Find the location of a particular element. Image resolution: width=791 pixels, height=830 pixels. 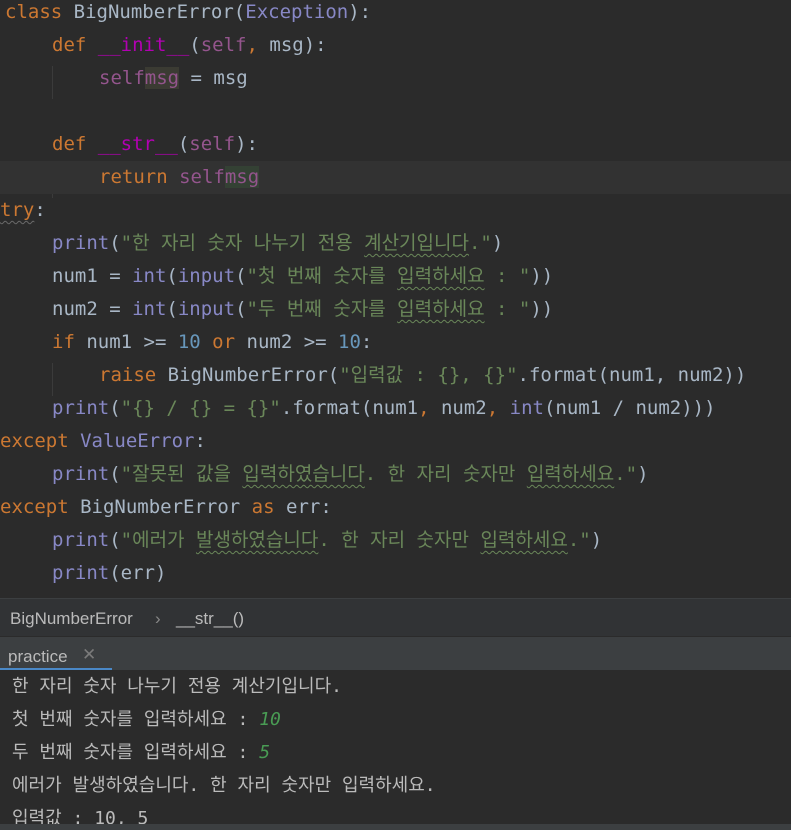

string: "첫 번째 숫자를 is located at coordinates (322, 276).